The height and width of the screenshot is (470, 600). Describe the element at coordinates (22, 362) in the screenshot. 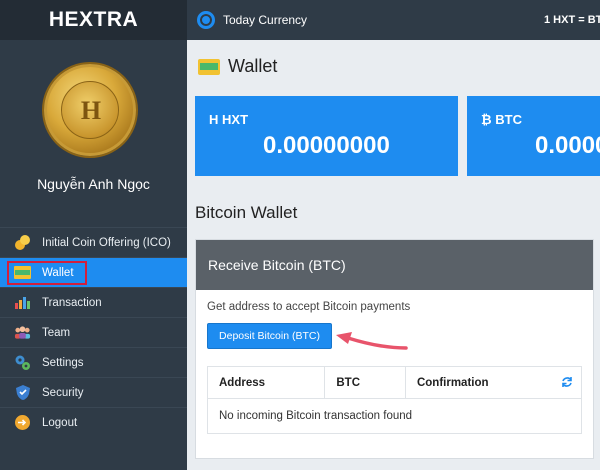

I see `gear-icon` at that location.